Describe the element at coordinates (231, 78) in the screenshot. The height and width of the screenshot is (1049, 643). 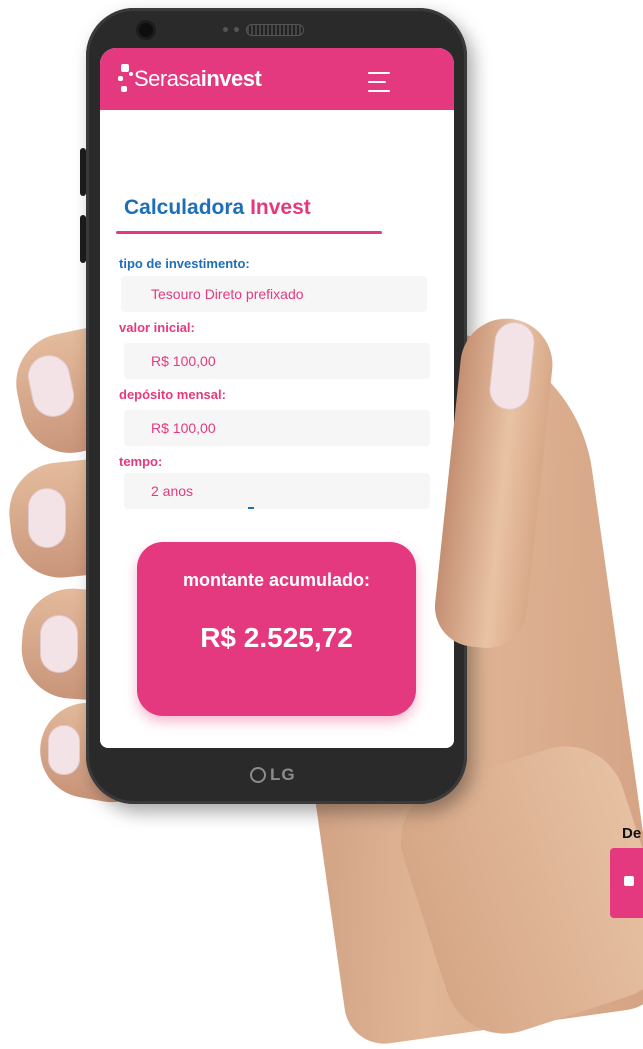
I see `logo-text-invest: invest` at that location.